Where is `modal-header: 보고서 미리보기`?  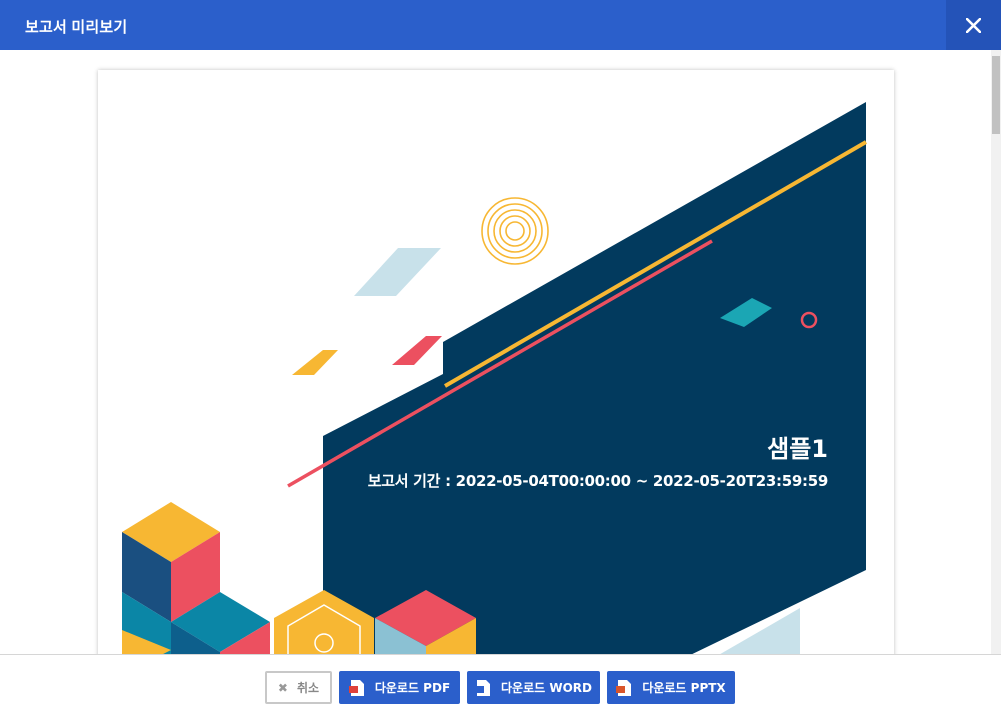 modal-header: 보고서 미리보기 is located at coordinates (500, 25).